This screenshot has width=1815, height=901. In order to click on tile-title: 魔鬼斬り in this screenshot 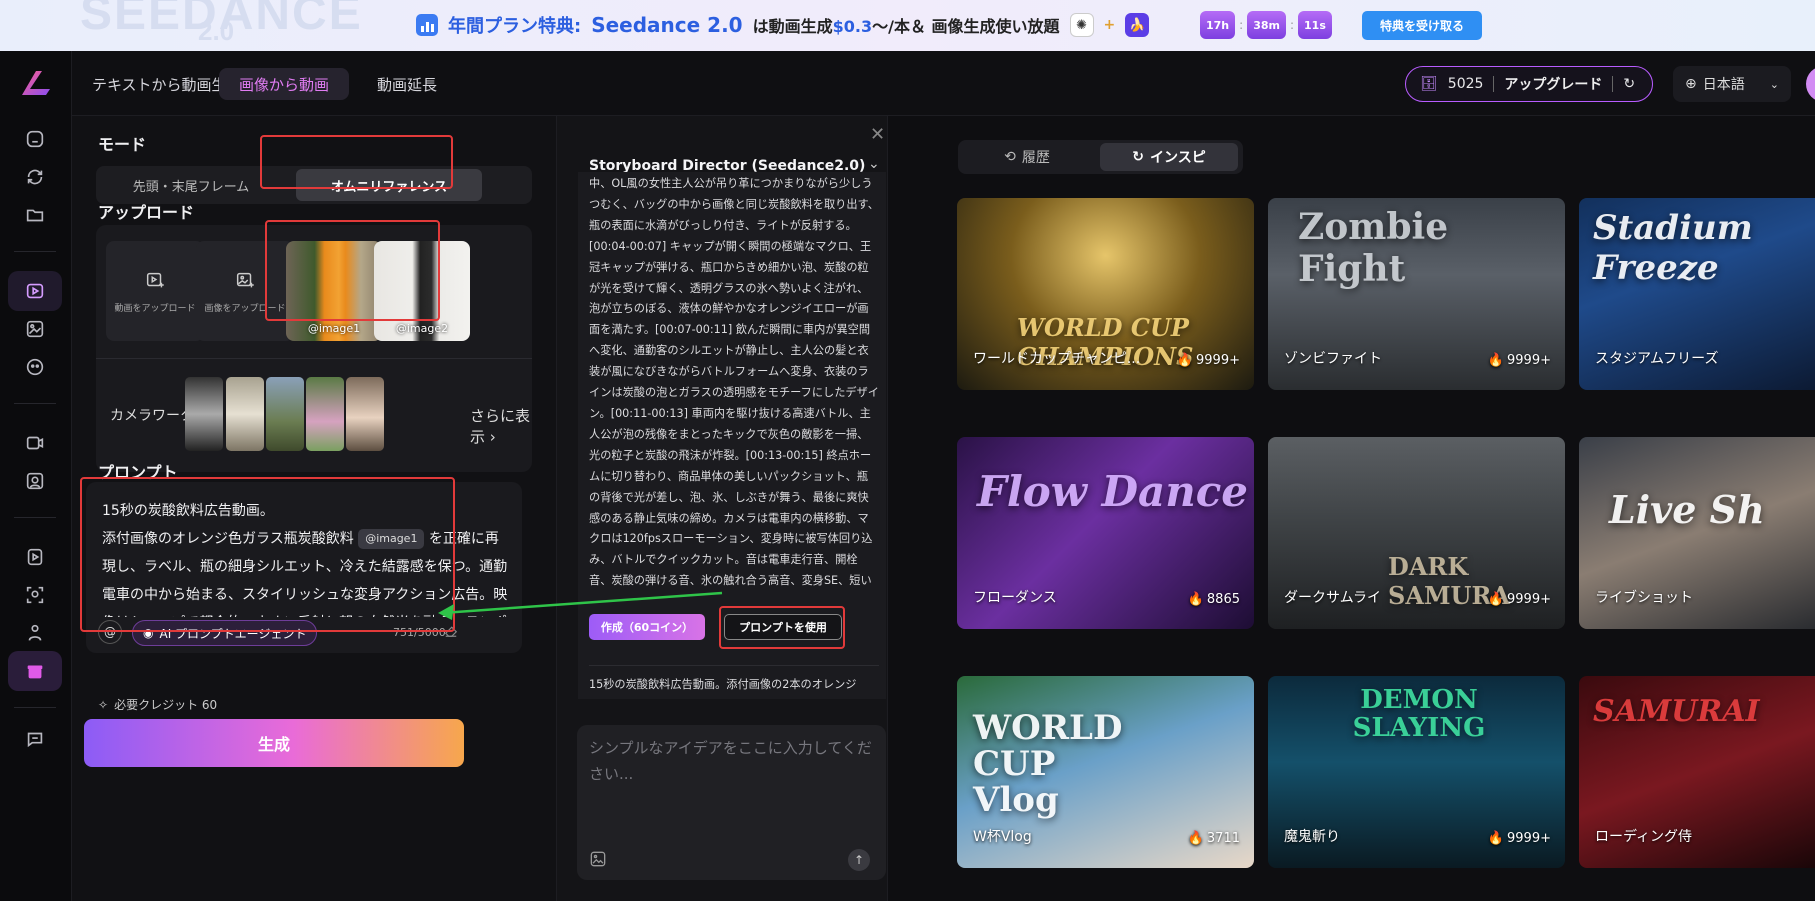, I will do `click(1312, 837)`.